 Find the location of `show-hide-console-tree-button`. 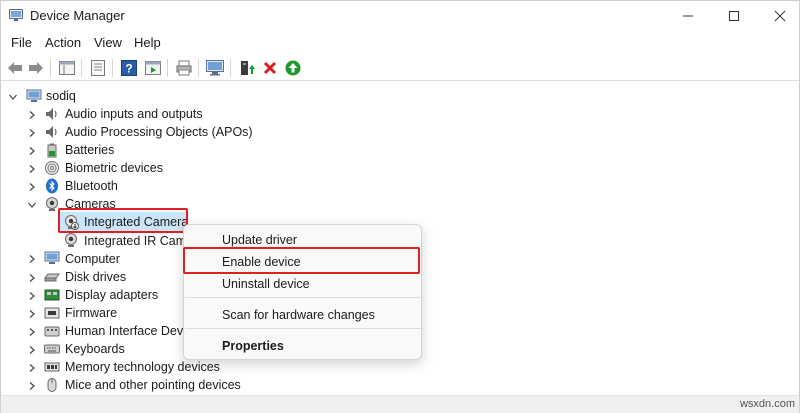

show-hide-console-tree-button is located at coordinates (67, 68).